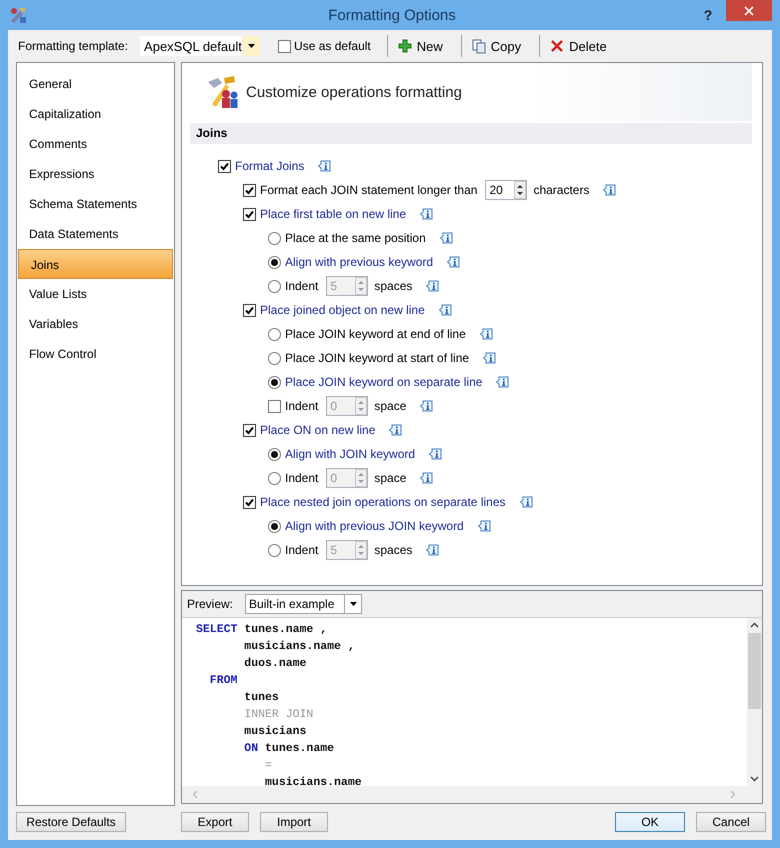 The height and width of the screenshot is (848, 780). I want to click on checkbox: Format Joins, so click(261, 166).